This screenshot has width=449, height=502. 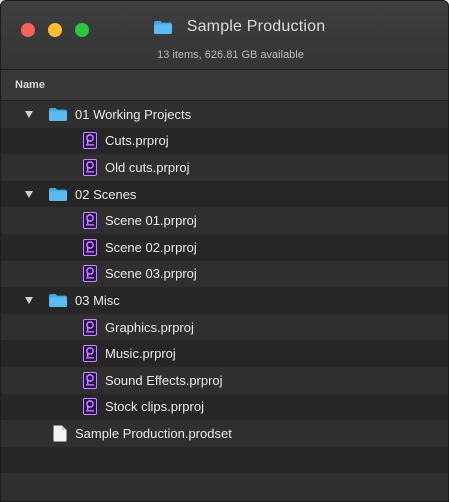 What do you see at coordinates (256, 26) in the screenshot?
I see `window-title: Sample Production` at bounding box center [256, 26].